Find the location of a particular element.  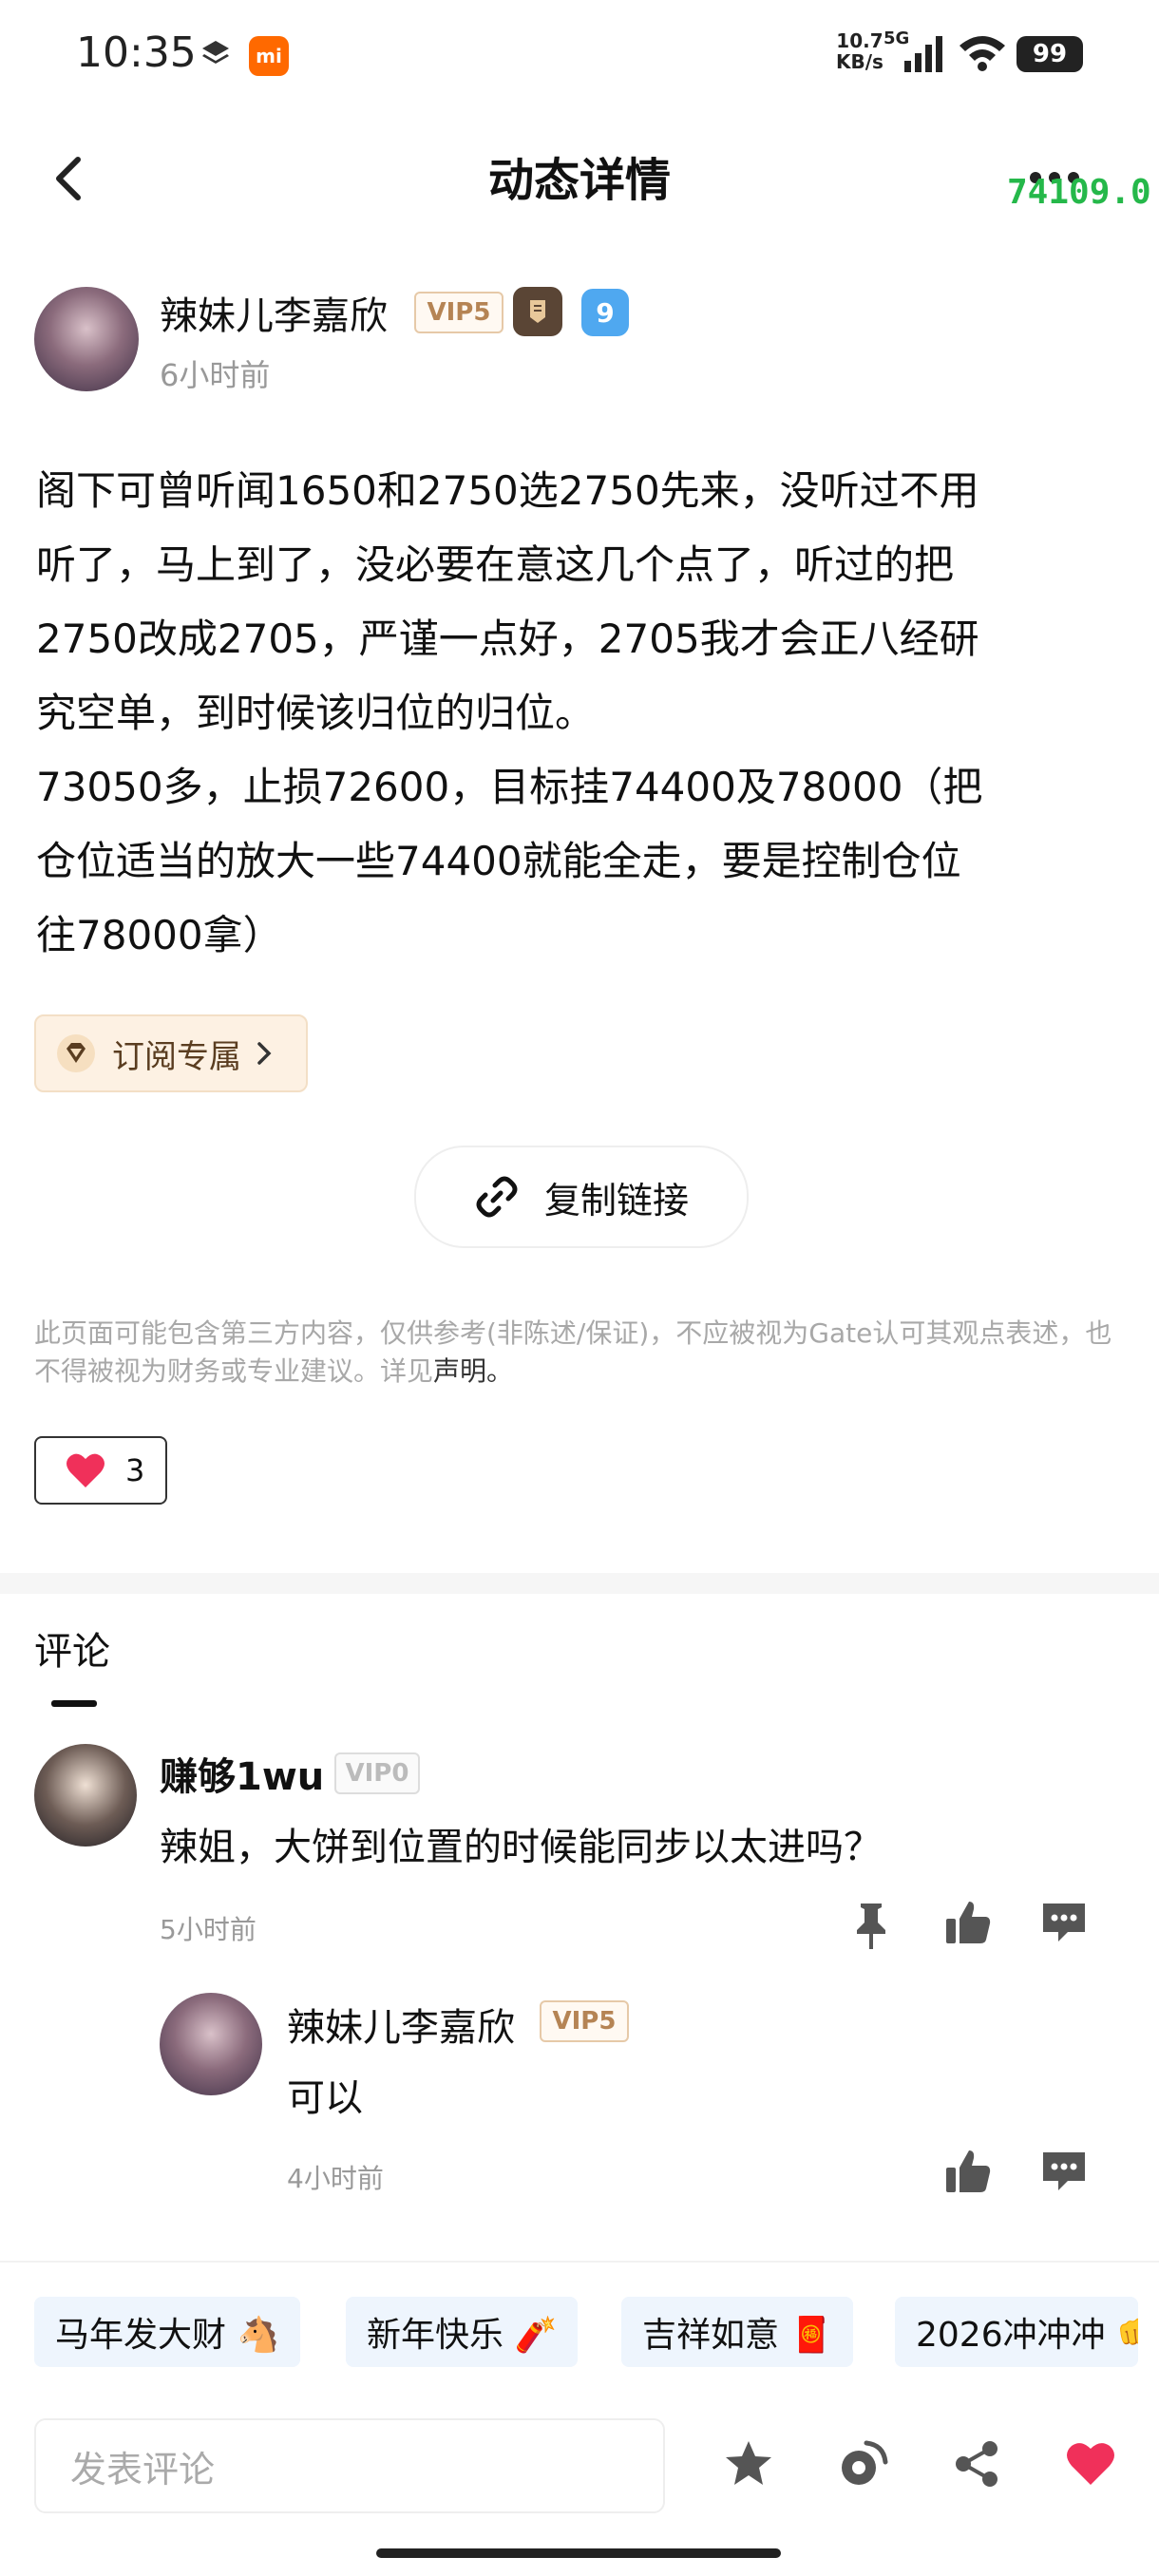

quick-reply-chip: 2026冲冲冲 👊 is located at coordinates (1016, 2332).